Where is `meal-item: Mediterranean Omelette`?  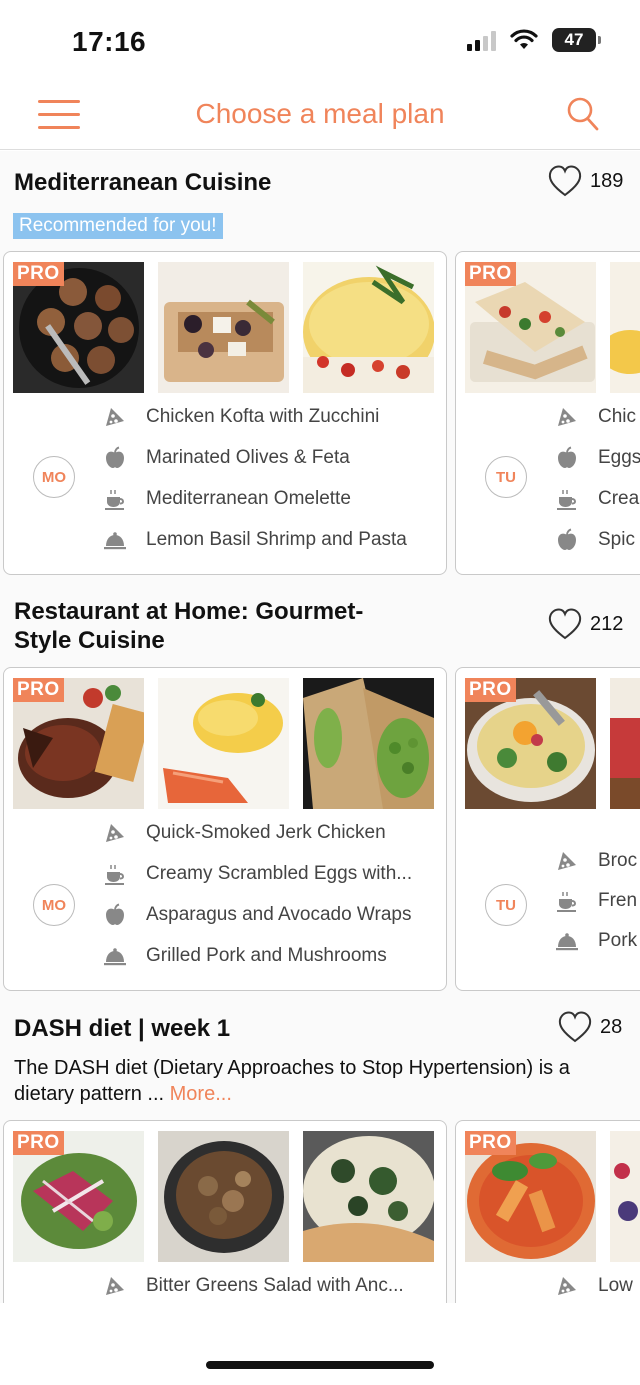 meal-item: Mediterranean Omelette is located at coordinates (226, 499).